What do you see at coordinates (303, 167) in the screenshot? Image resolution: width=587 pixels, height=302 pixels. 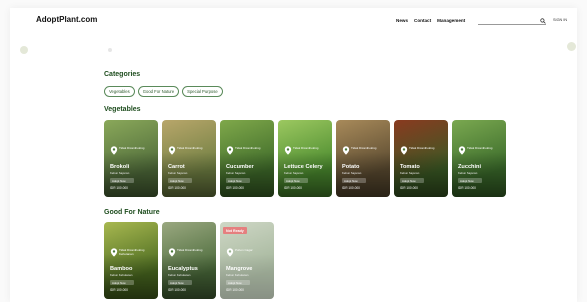 I see `card-name: Lettuce Celery` at bounding box center [303, 167].